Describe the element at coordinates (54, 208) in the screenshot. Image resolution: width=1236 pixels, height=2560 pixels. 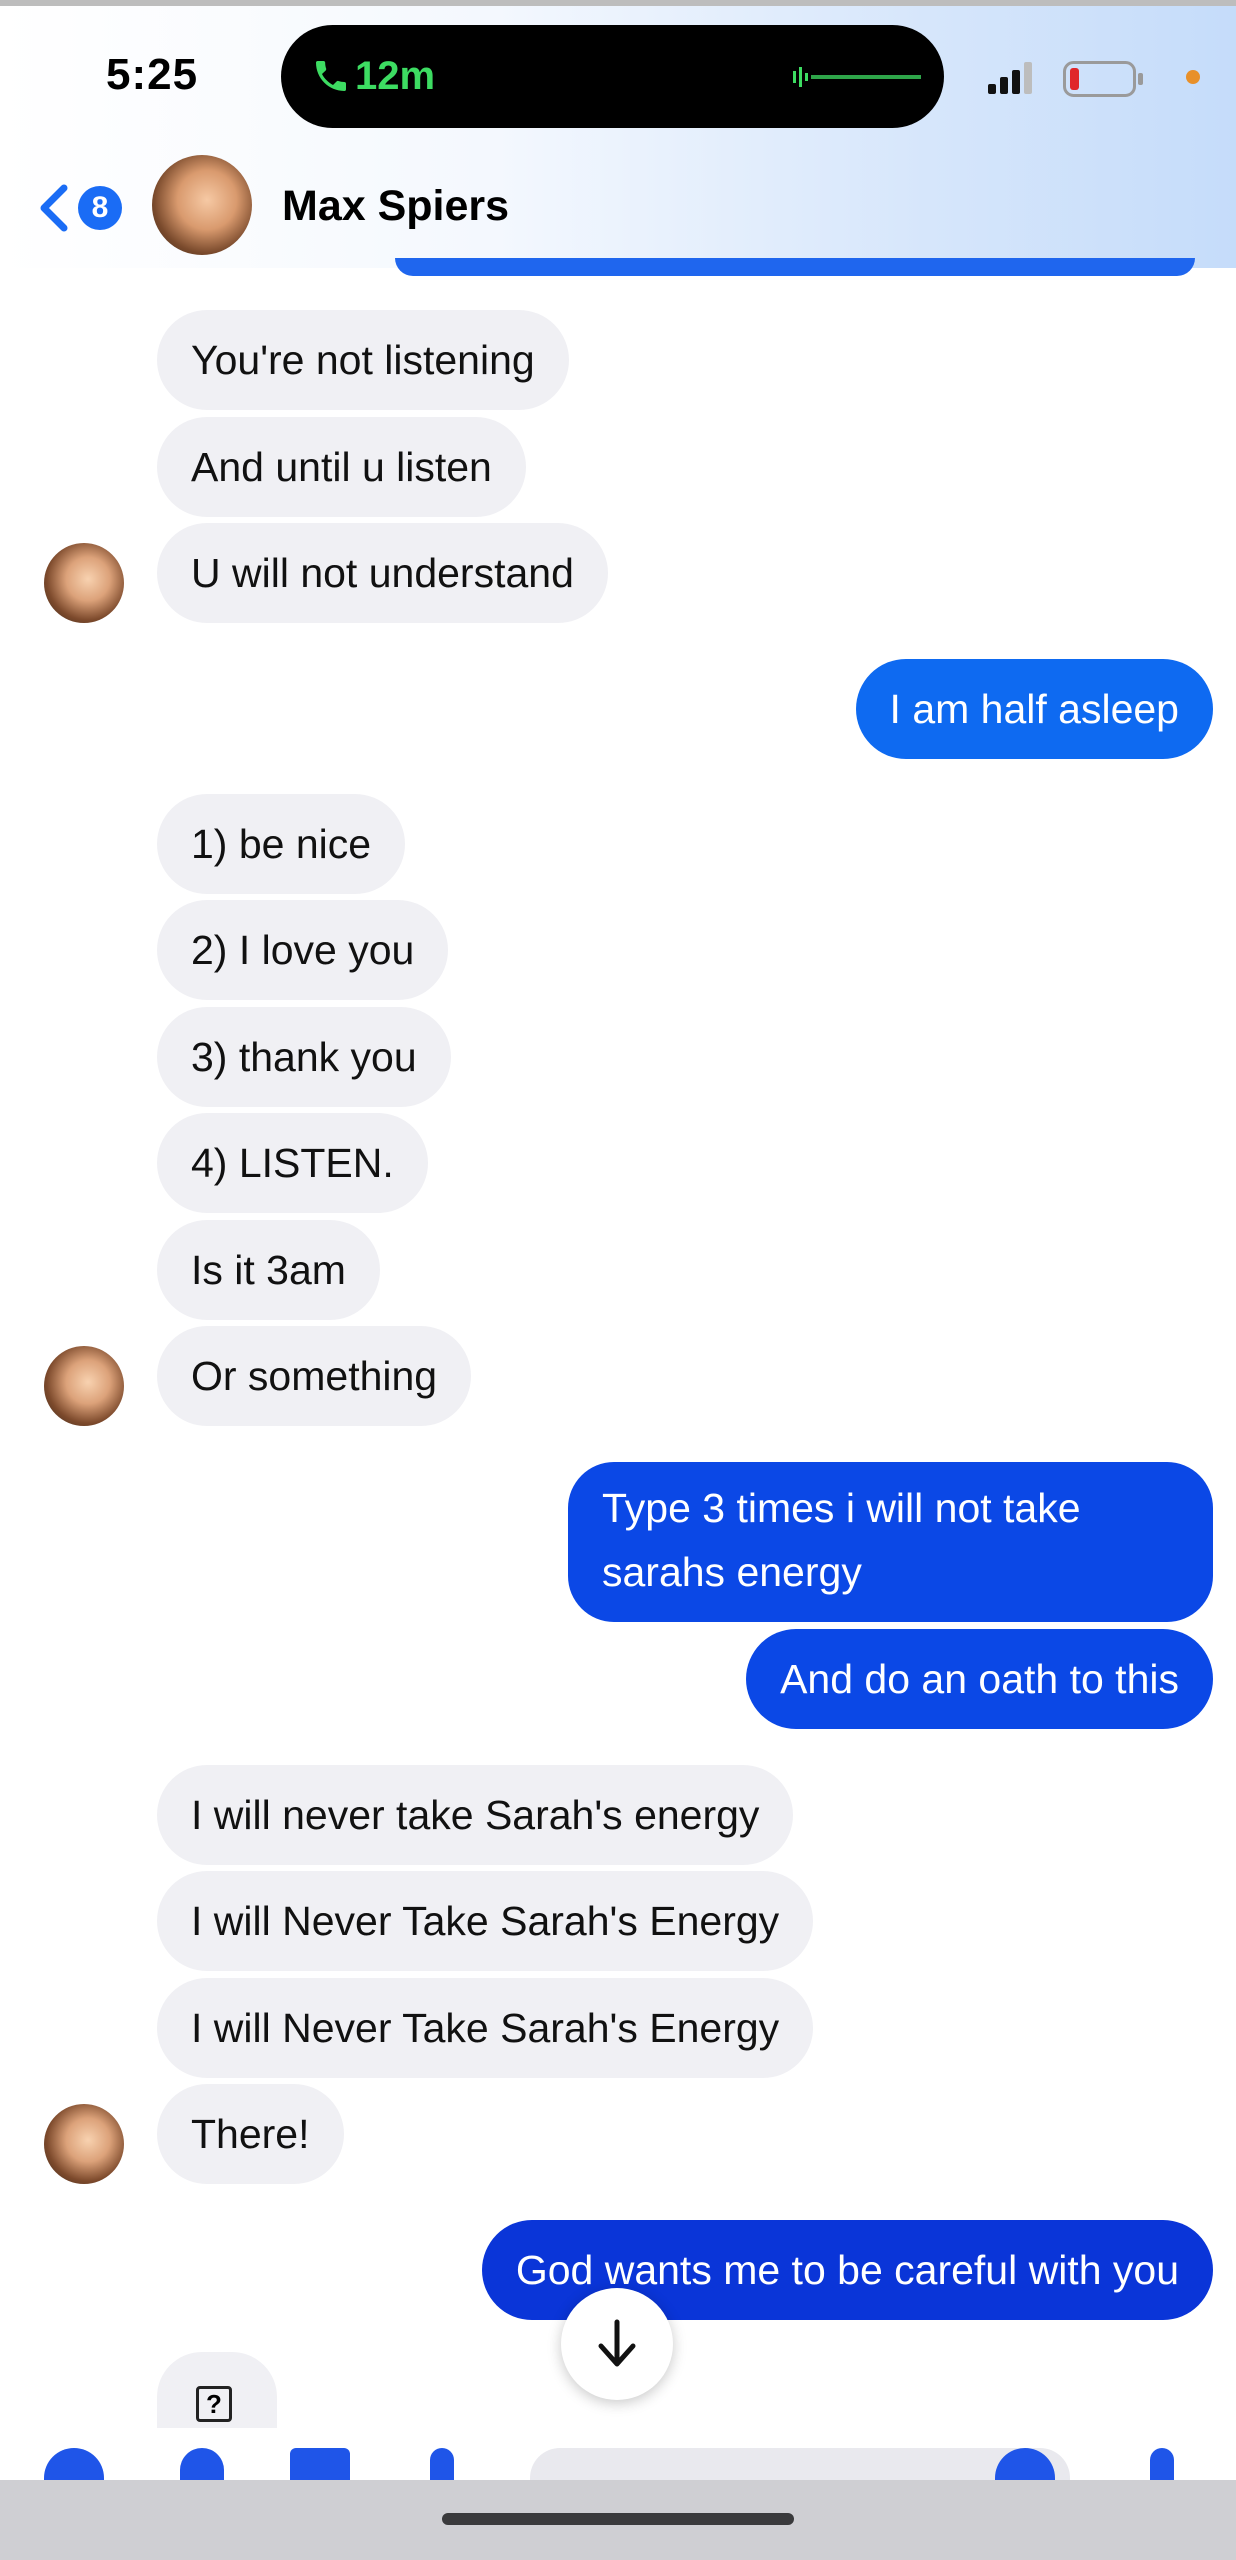
I see `chevron-left-icon` at that location.